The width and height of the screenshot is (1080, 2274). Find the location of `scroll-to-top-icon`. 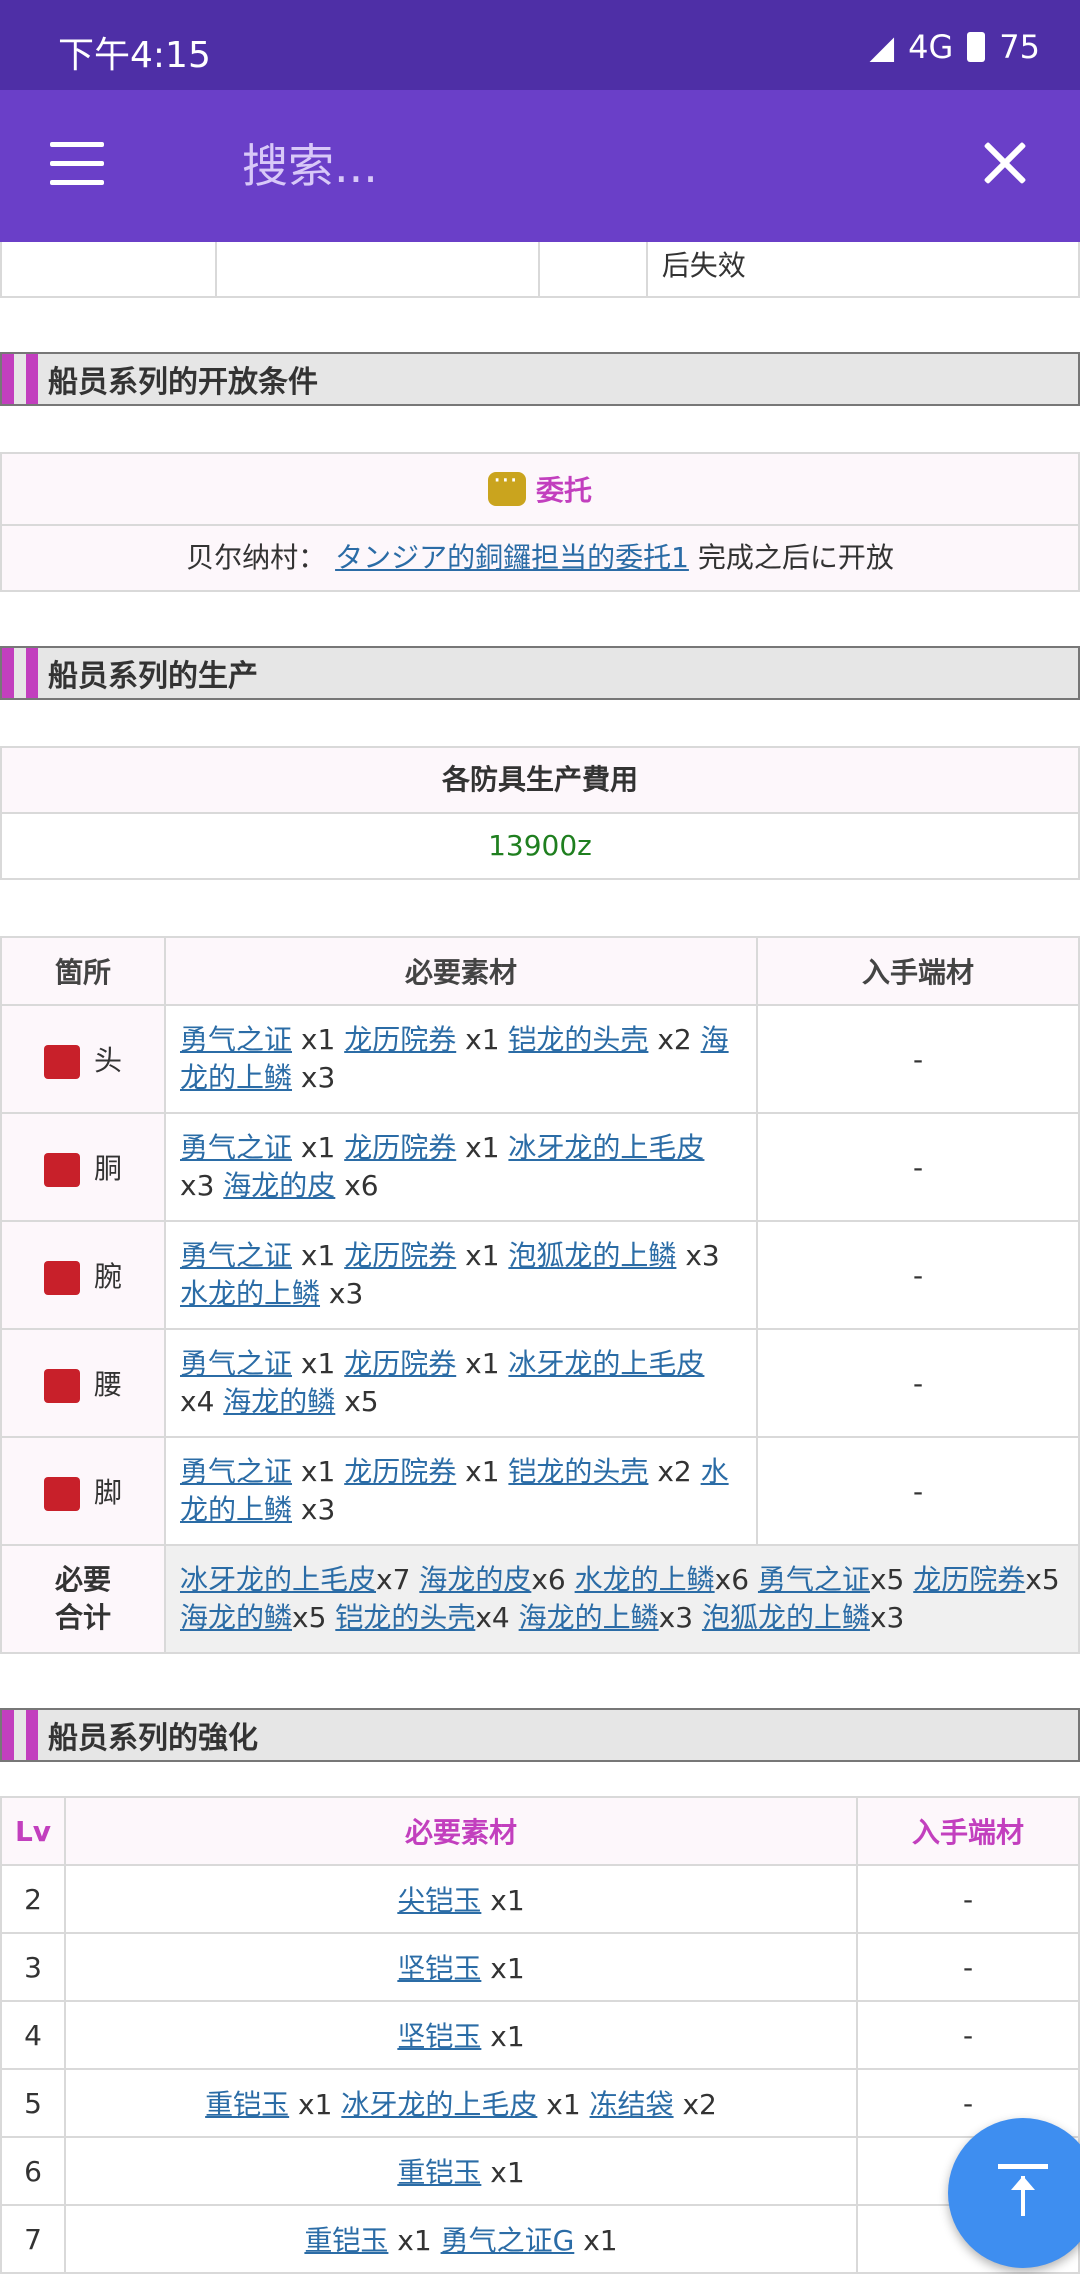

scroll-to-top-icon is located at coordinates (1023, 2192).